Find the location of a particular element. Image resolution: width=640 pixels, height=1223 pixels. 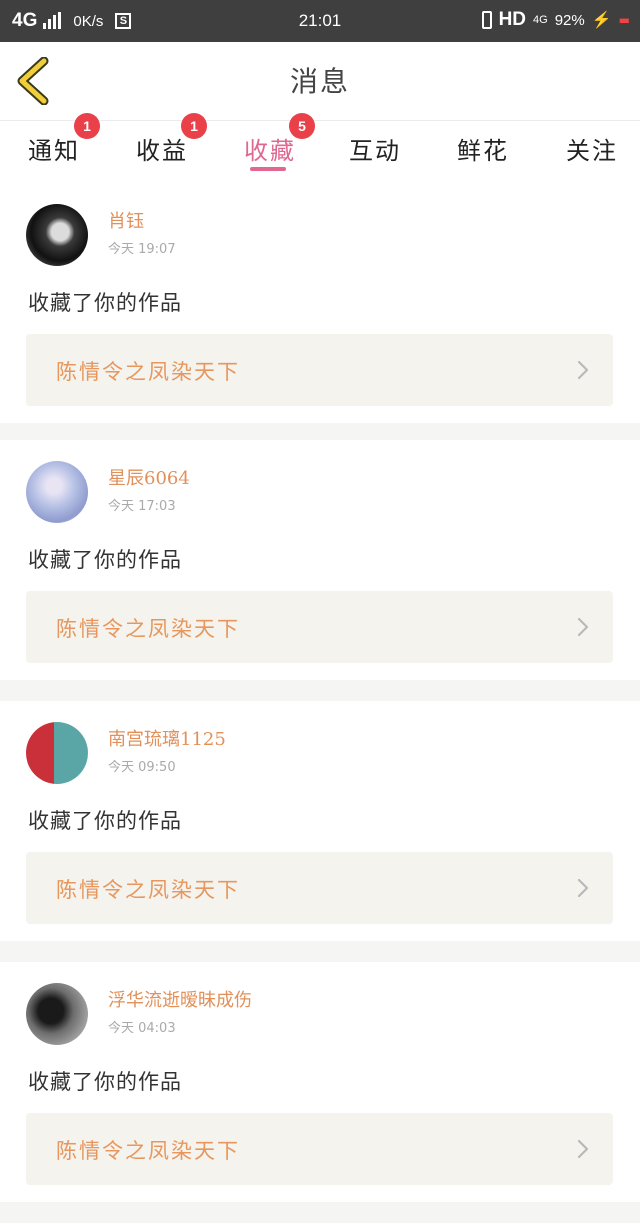

tab-notifications: 通知 is located at coordinates (54, 148).